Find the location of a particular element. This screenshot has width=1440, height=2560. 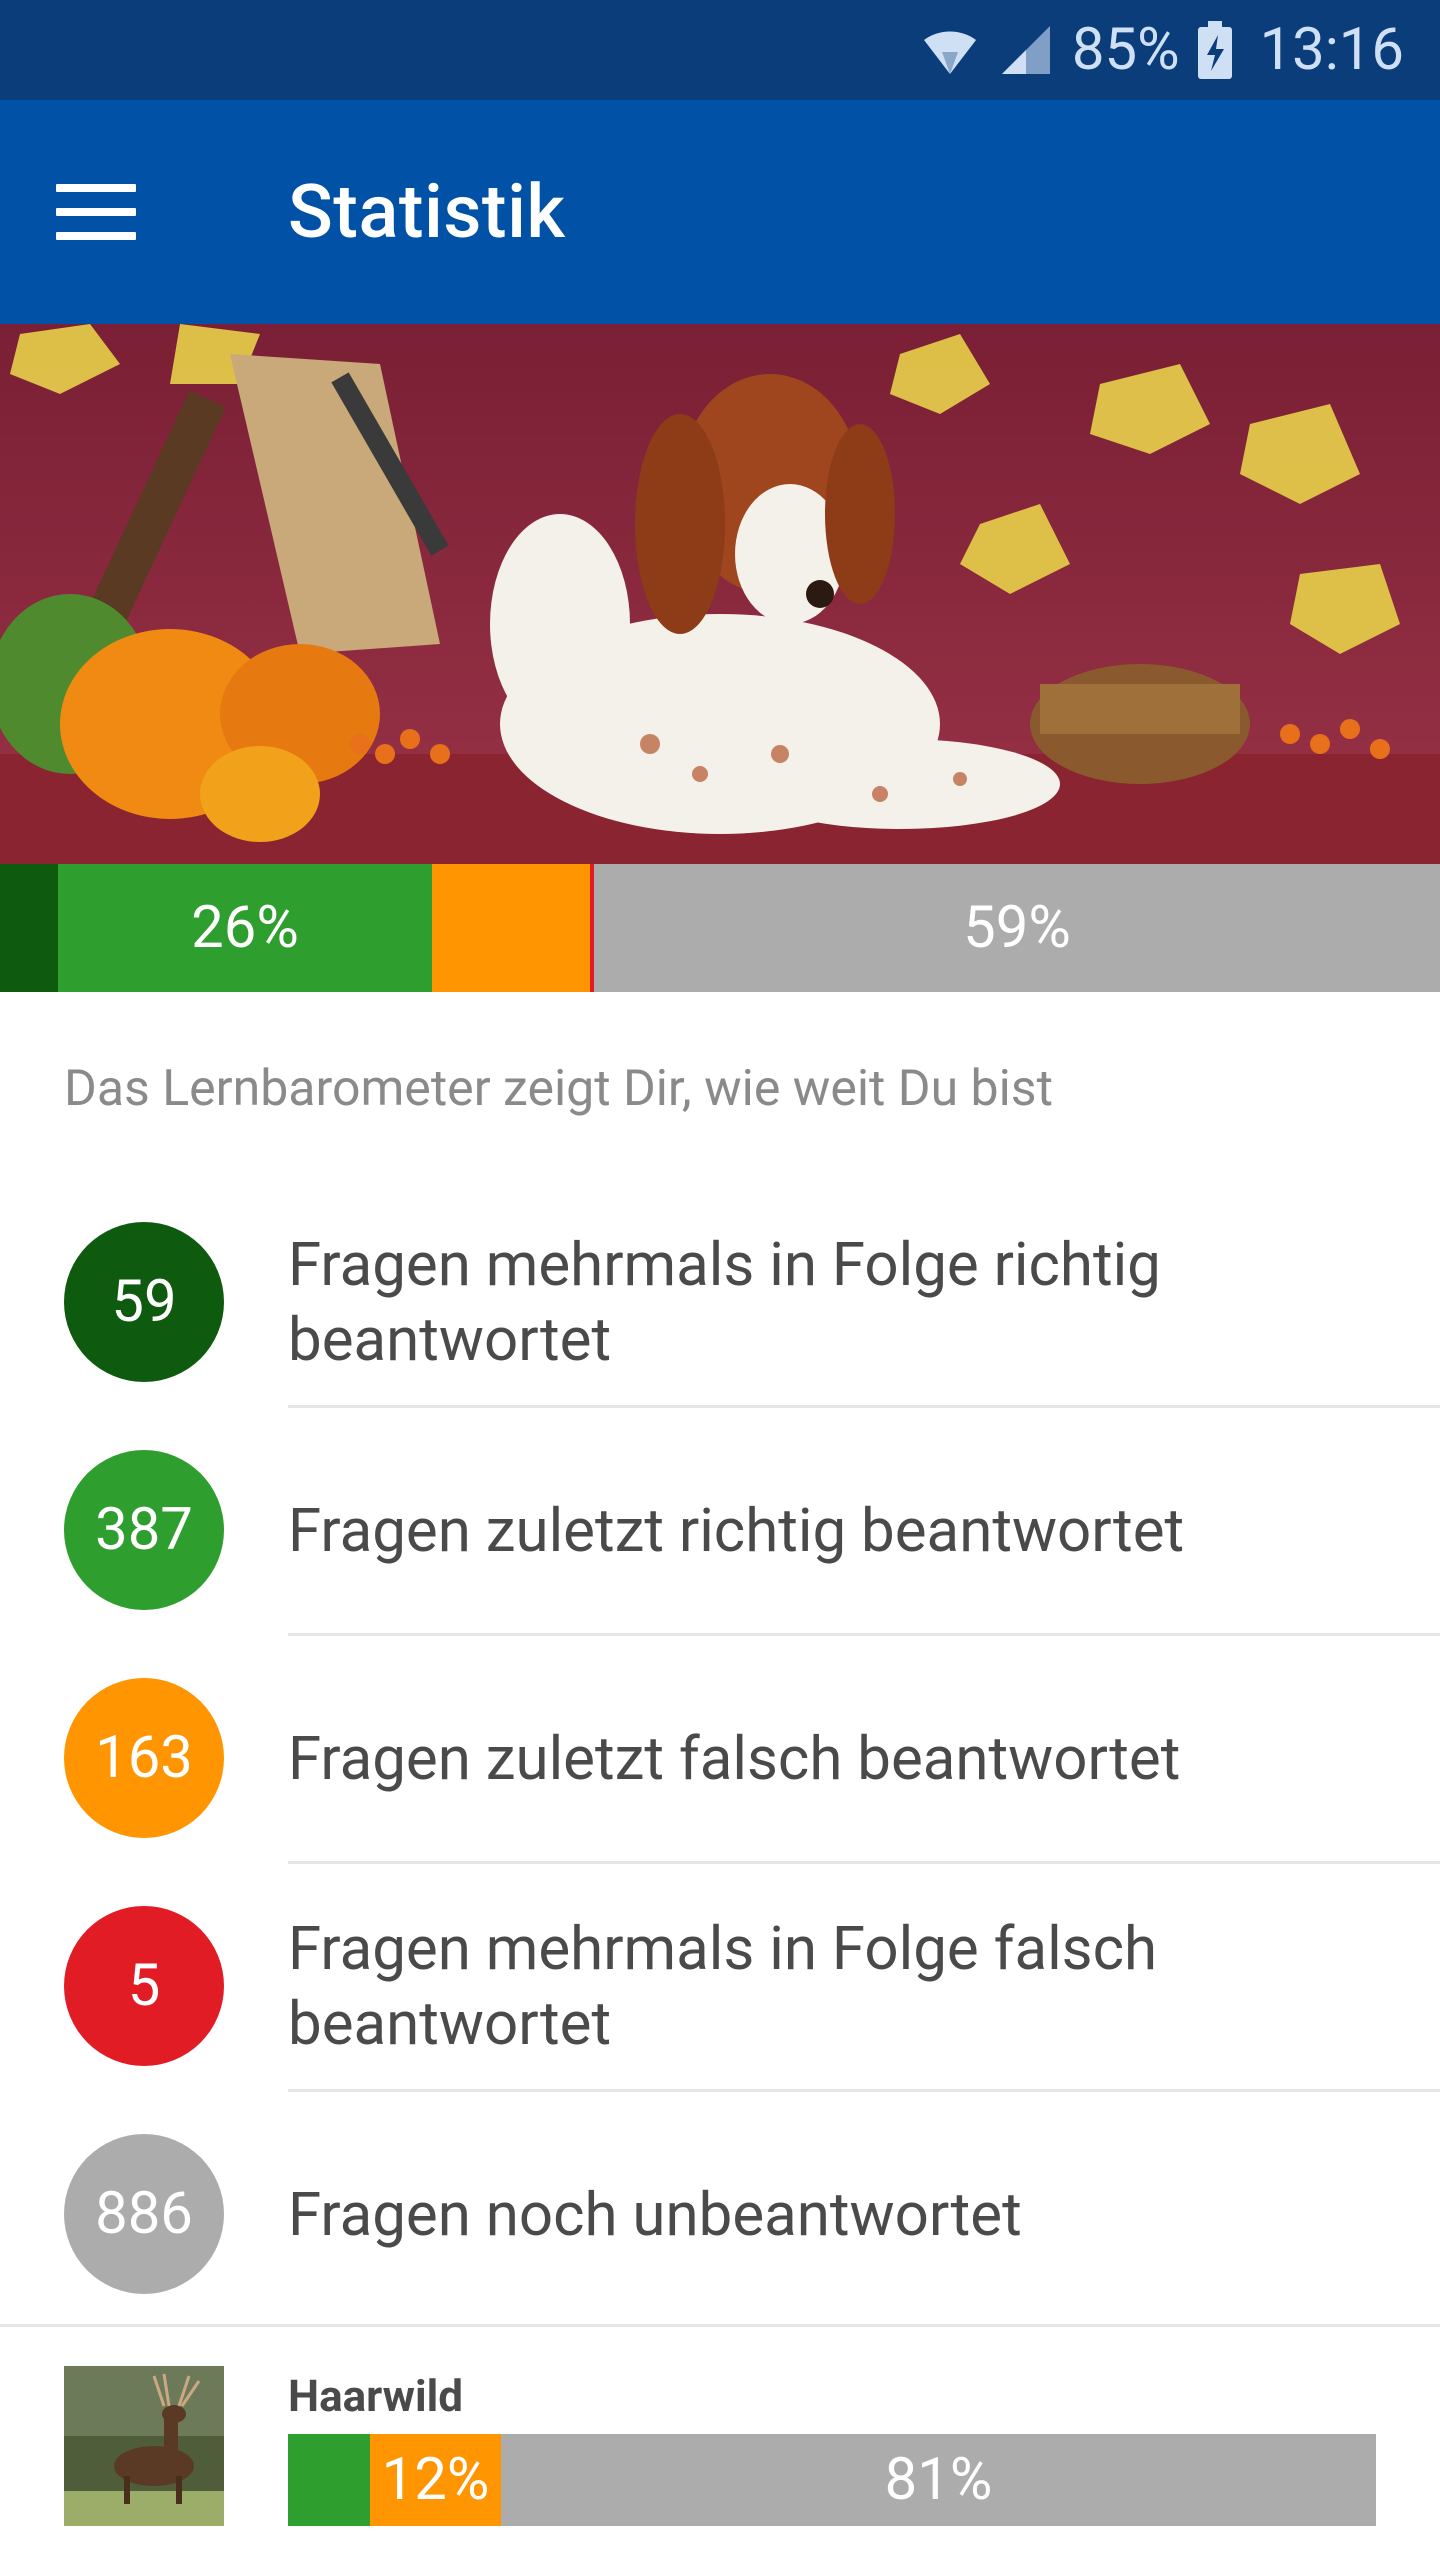

legend-row: 163 Fragen zuletzt falsch beantwortet is located at coordinates (720, 1770).